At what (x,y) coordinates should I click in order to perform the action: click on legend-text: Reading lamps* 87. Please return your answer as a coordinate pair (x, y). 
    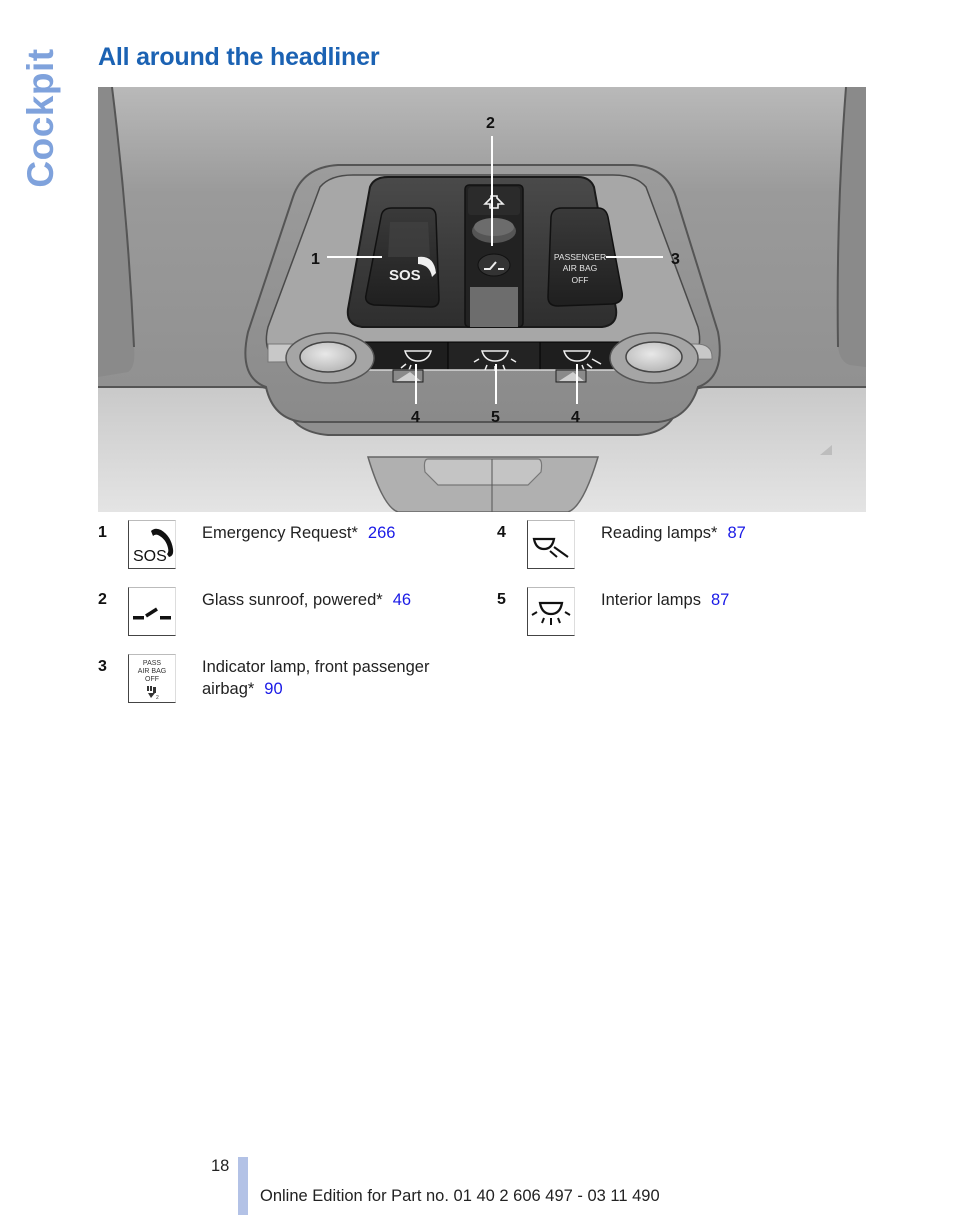
    Looking at the image, I should click on (731, 533).